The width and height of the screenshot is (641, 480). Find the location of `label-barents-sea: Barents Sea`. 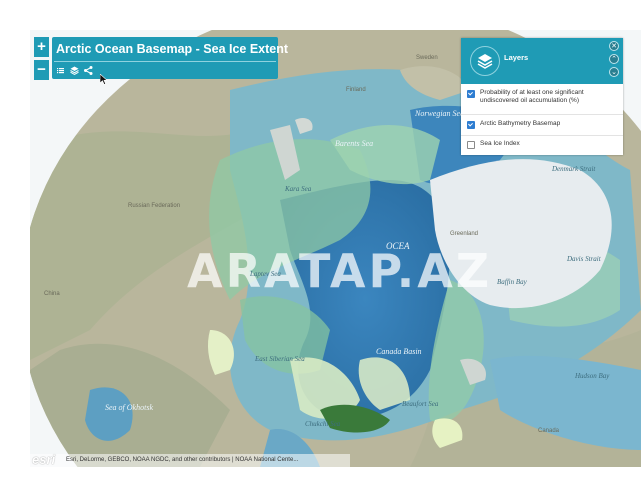

label-barents-sea: Barents Sea is located at coordinates (354, 143).